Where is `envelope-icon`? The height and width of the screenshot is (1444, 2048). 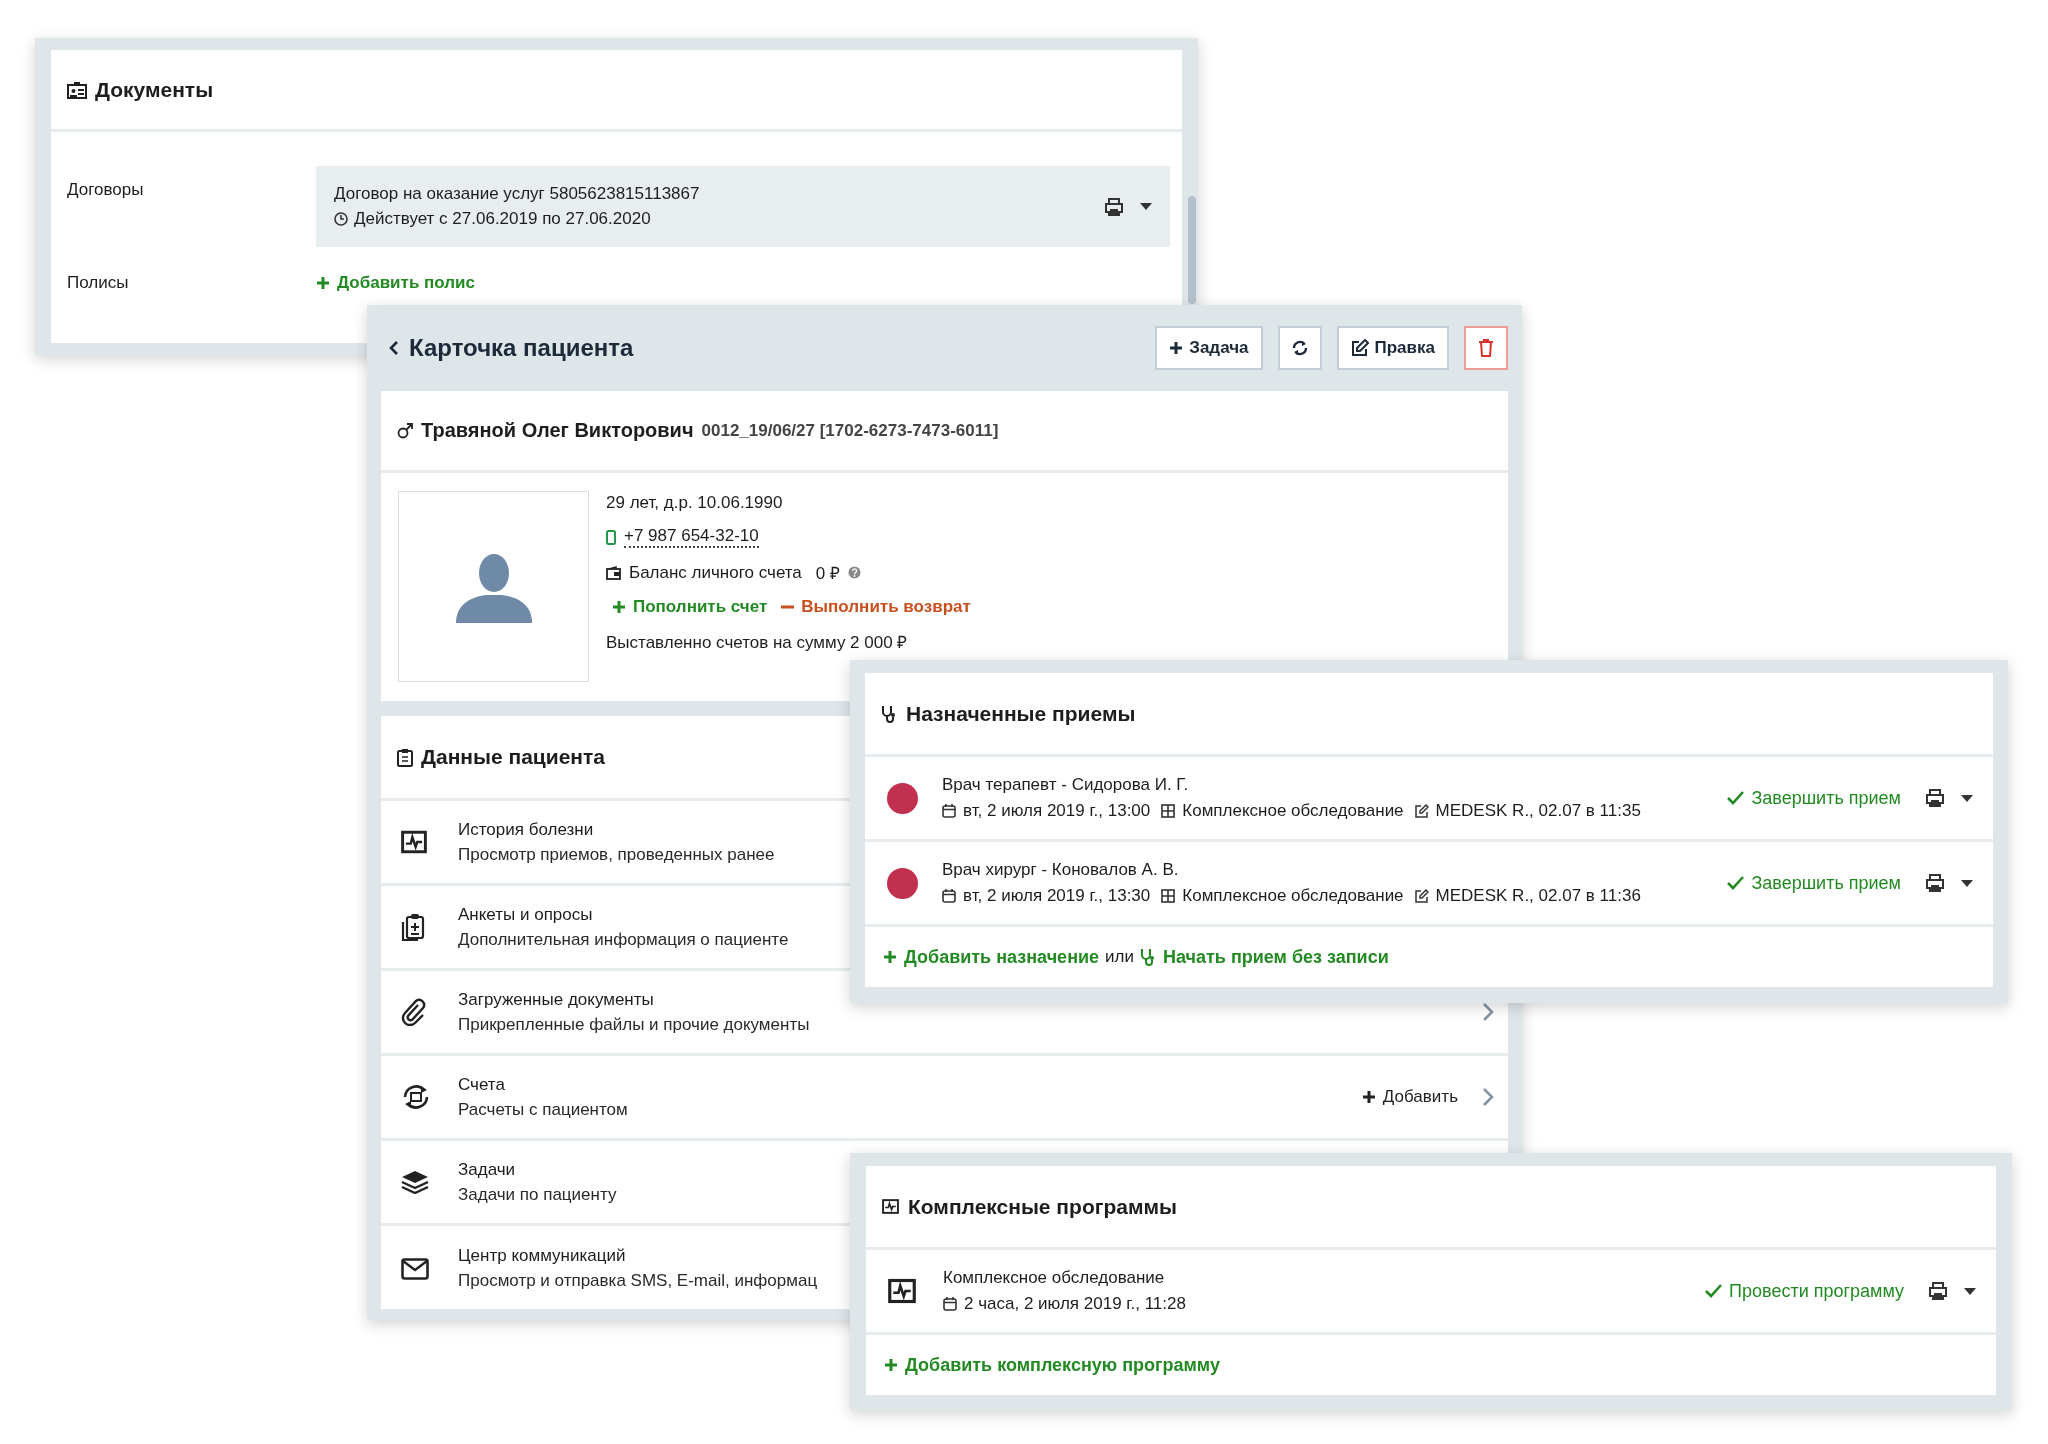 envelope-icon is located at coordinates (415, 1268).